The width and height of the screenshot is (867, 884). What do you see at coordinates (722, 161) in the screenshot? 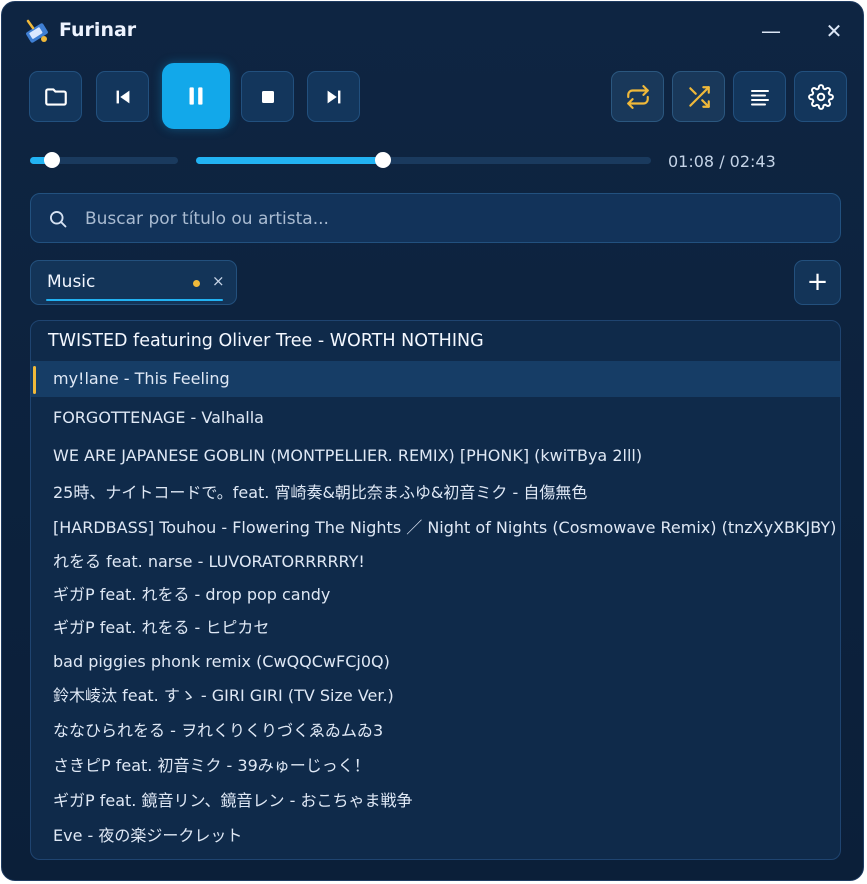
I see `time-display: 01:08 / 02:43` at bounding box center [722, 161].